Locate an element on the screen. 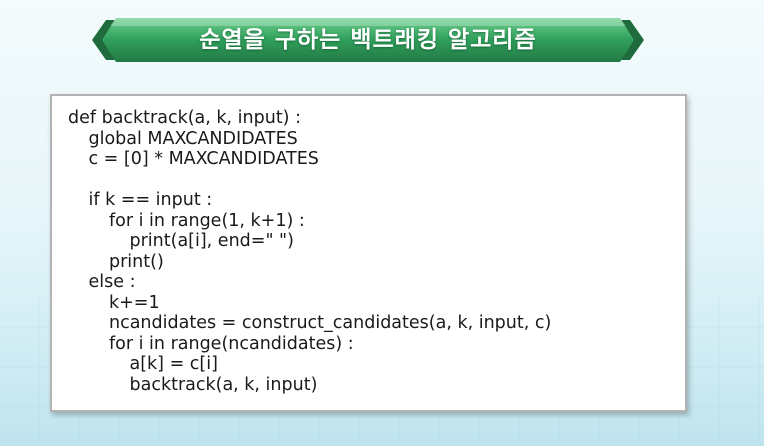  code-line: if k == input : is located at coordinates (150, 200).